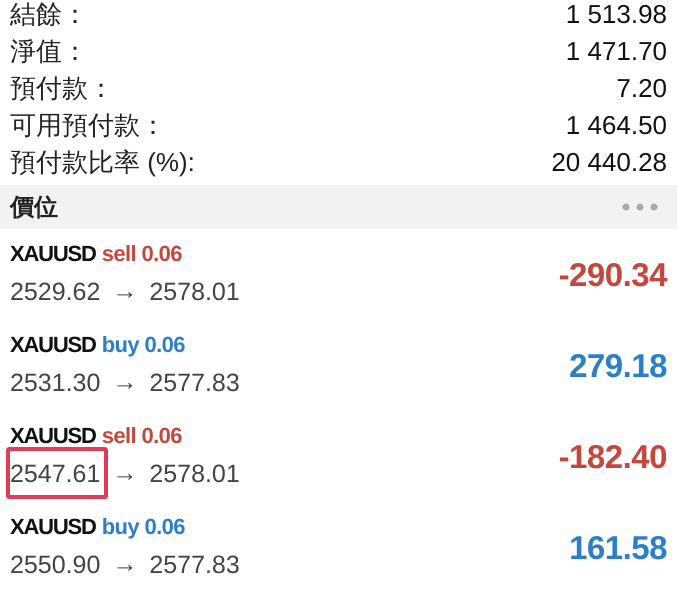 This screenshot has width=677, height=600. Describe the element at coordinates (55, 291) in the screenshot. I see `open-price: 2529.62` at that location.